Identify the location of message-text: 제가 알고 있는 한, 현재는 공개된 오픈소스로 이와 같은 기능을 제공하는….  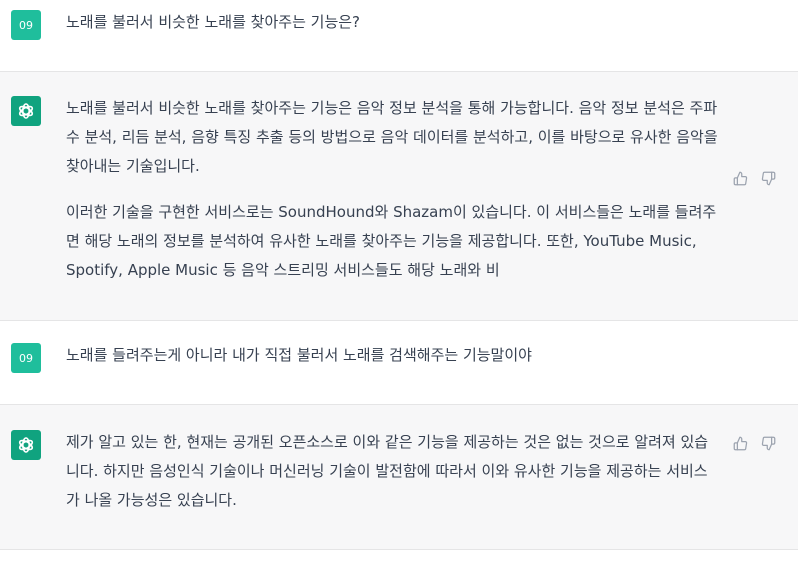
(393, 471).